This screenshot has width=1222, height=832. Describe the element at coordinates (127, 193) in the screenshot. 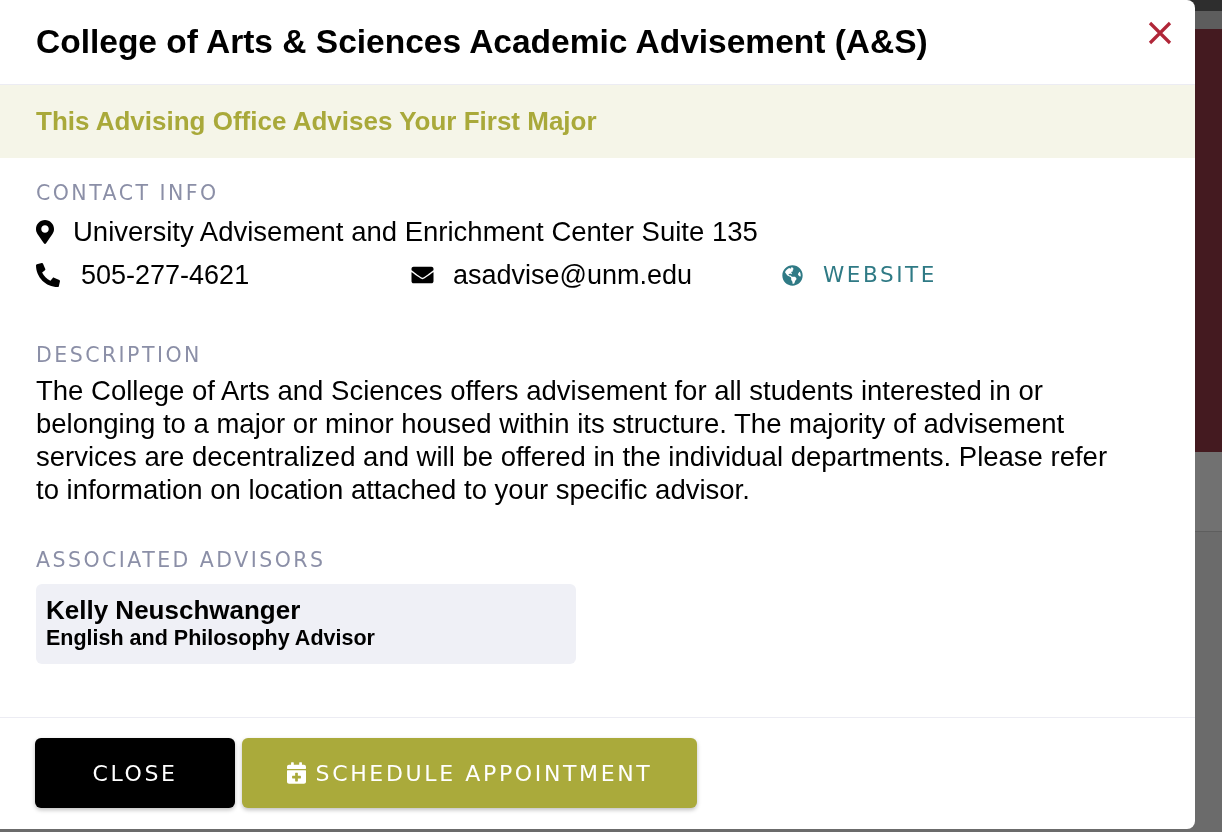

I see `section-label: CONTACT INFO` at that location.